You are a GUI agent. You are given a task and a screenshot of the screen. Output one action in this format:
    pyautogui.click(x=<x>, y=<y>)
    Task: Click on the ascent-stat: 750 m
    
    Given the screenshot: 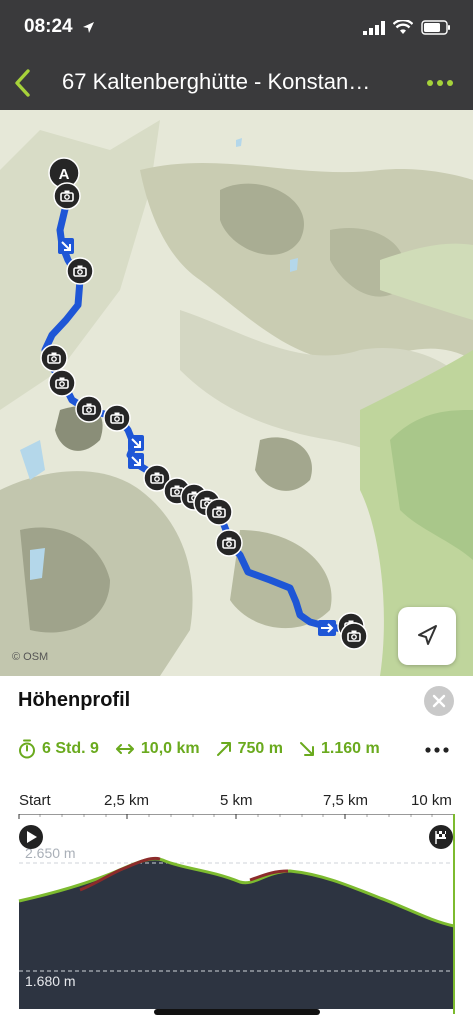 What is the action you would take?
    pyautogui.click(x=249, y=749)
    